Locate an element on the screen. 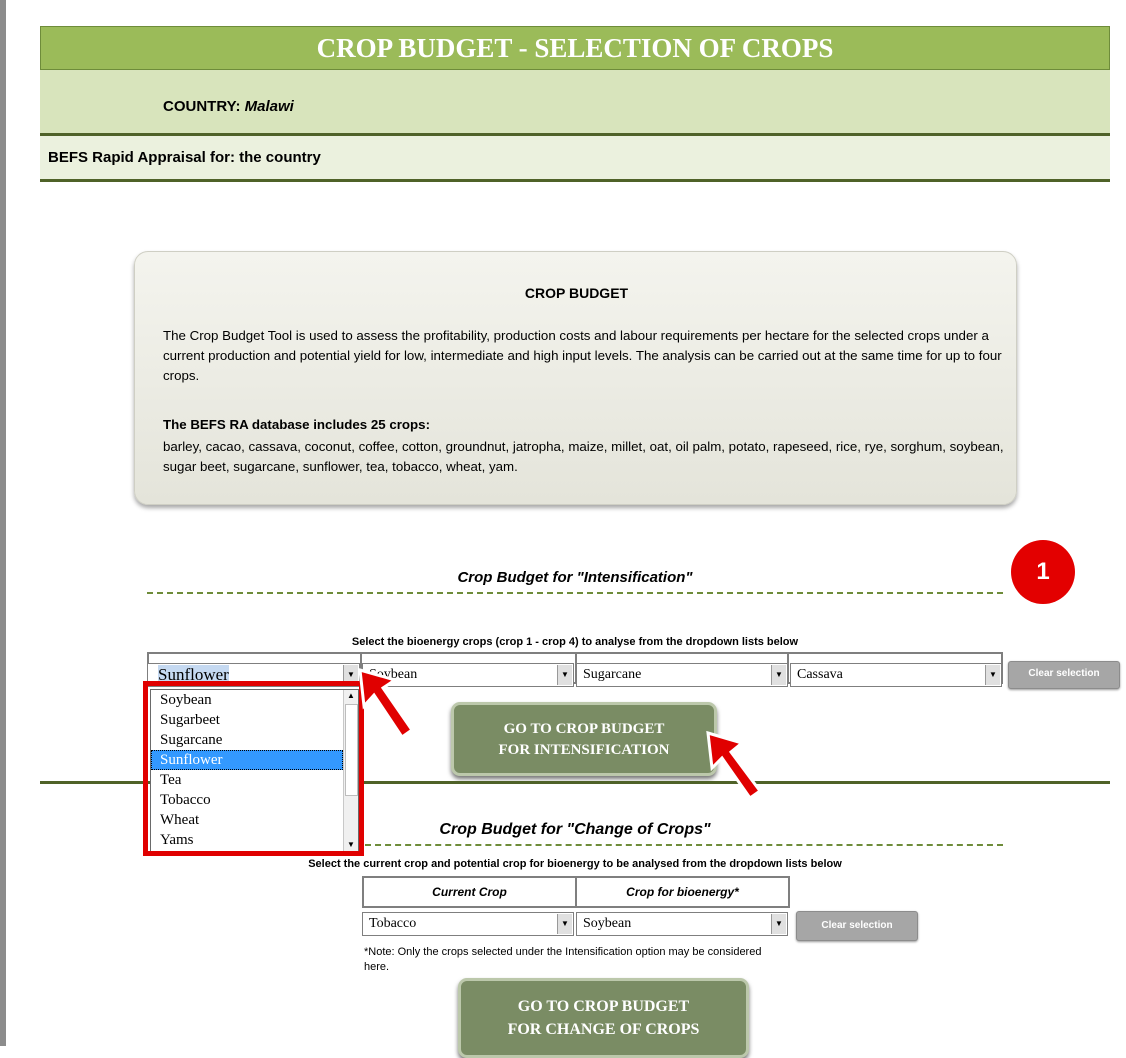 The height and width of the screenshot is (1058, 1126). bioenergy-crop-value: Soybean is located at coordinates (607, 923).